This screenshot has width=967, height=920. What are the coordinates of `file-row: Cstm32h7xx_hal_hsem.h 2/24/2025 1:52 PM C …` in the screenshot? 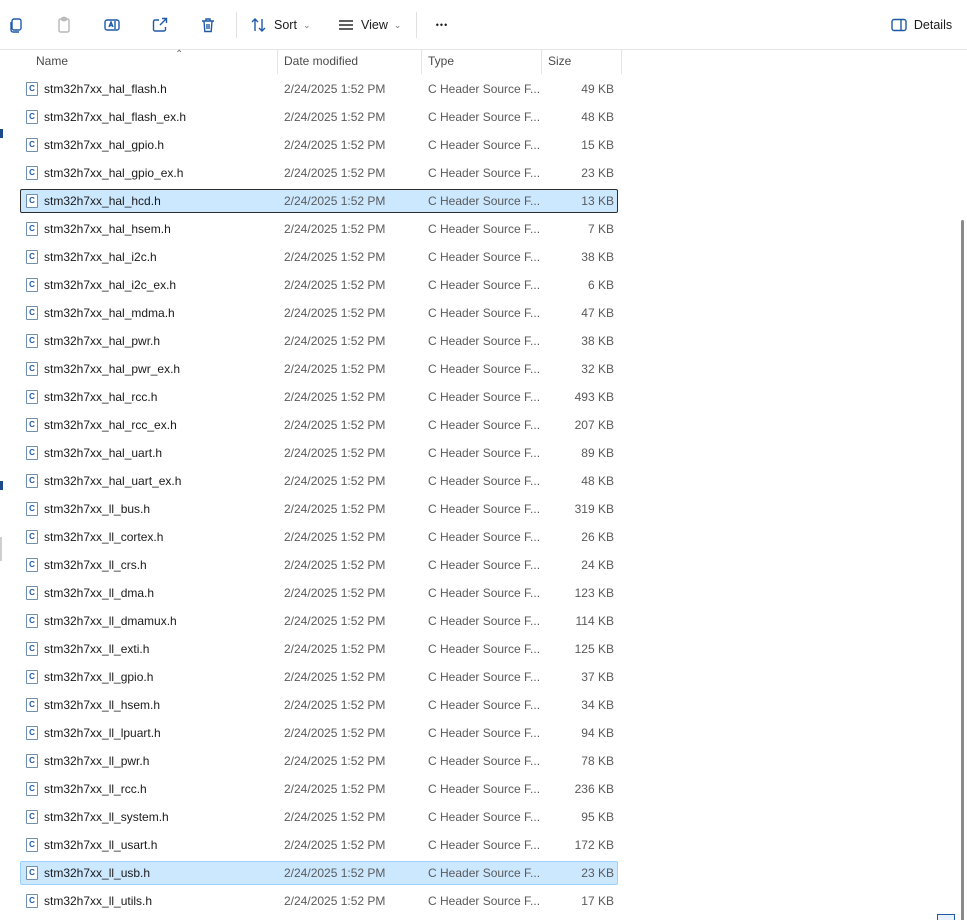 It's located at (319, 229).